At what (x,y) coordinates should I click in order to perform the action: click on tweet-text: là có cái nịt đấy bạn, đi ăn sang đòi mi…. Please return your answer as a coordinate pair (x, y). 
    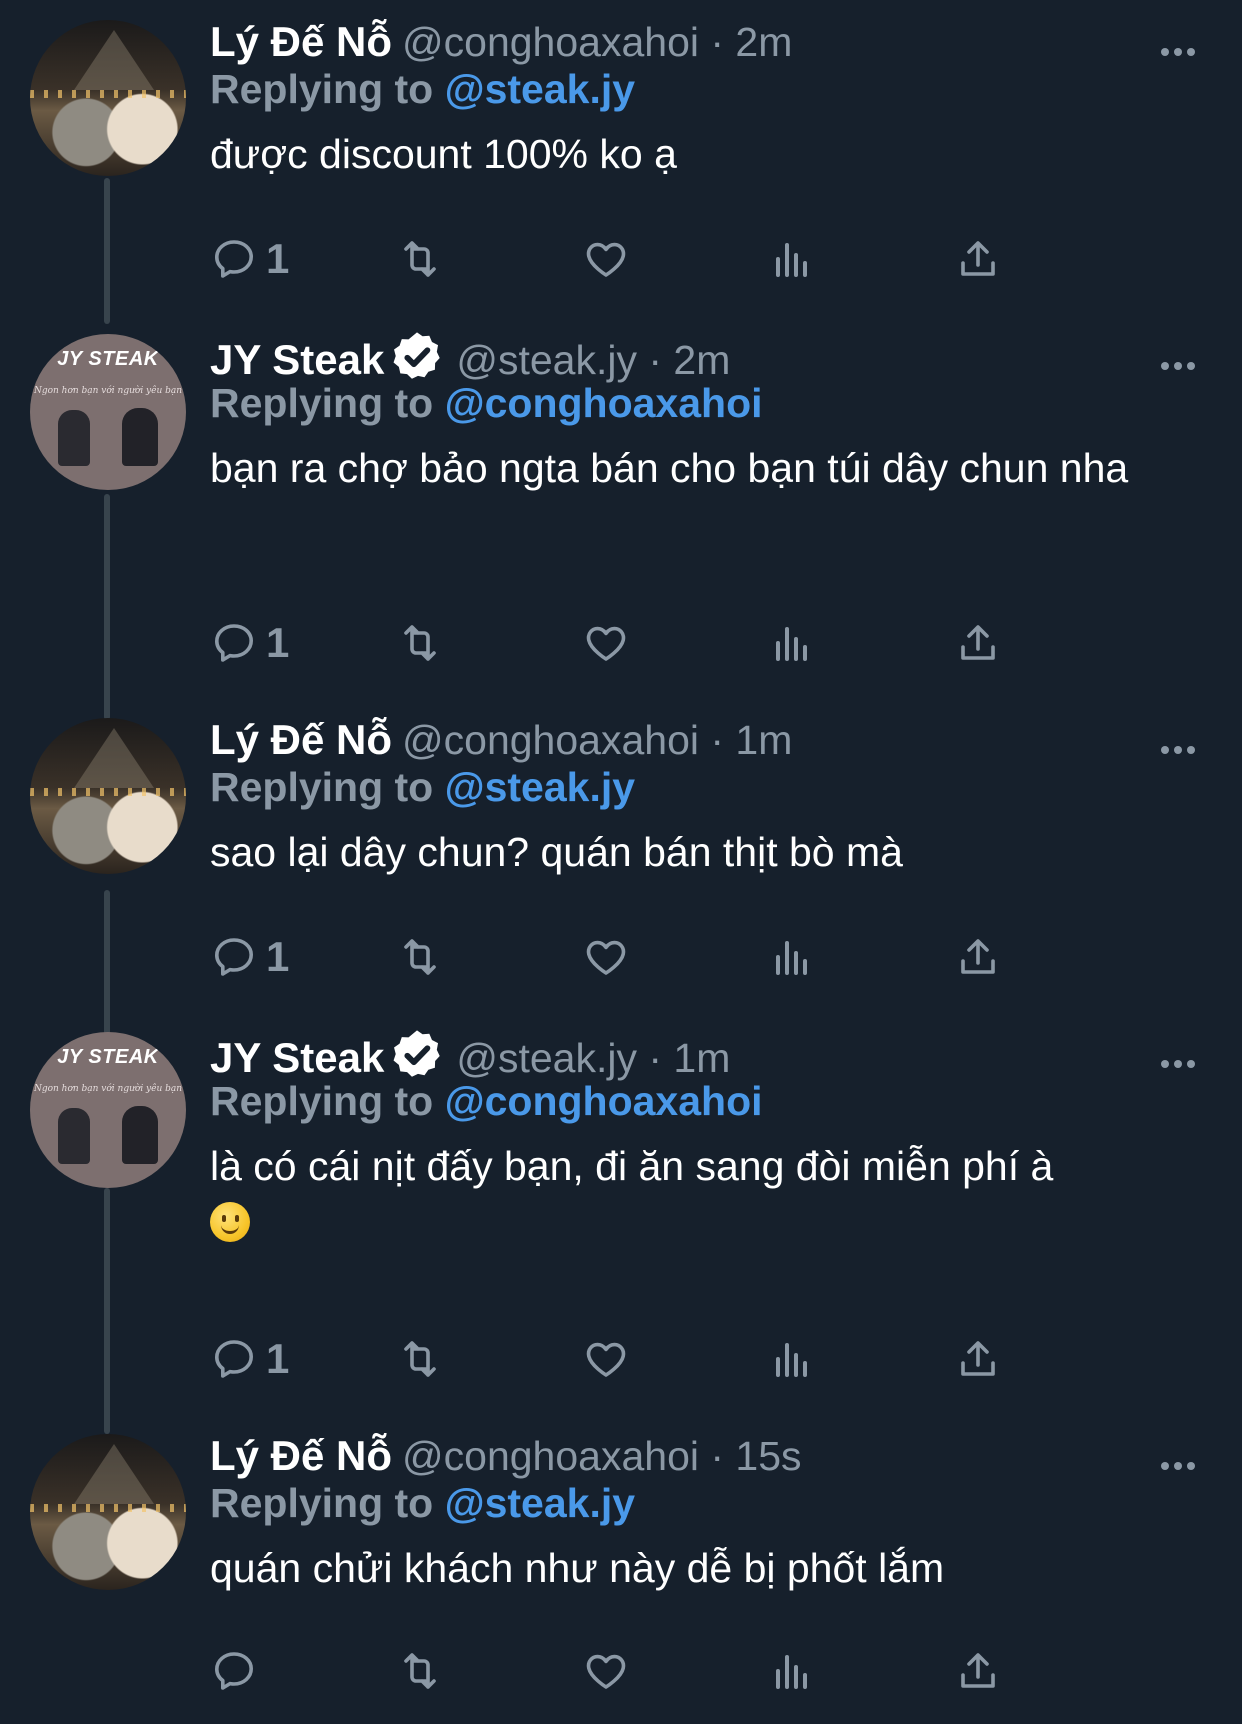
    Looking at the image, I should click on (695, 1194).